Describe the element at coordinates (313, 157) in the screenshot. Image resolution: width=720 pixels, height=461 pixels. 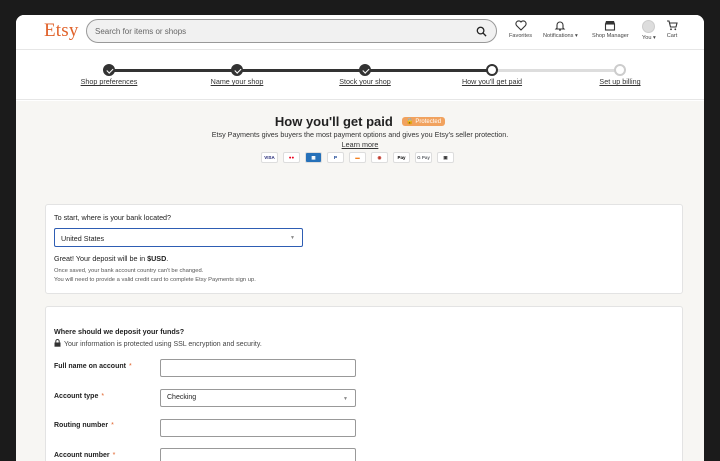
I see `amex-icon: ▦` at that location.